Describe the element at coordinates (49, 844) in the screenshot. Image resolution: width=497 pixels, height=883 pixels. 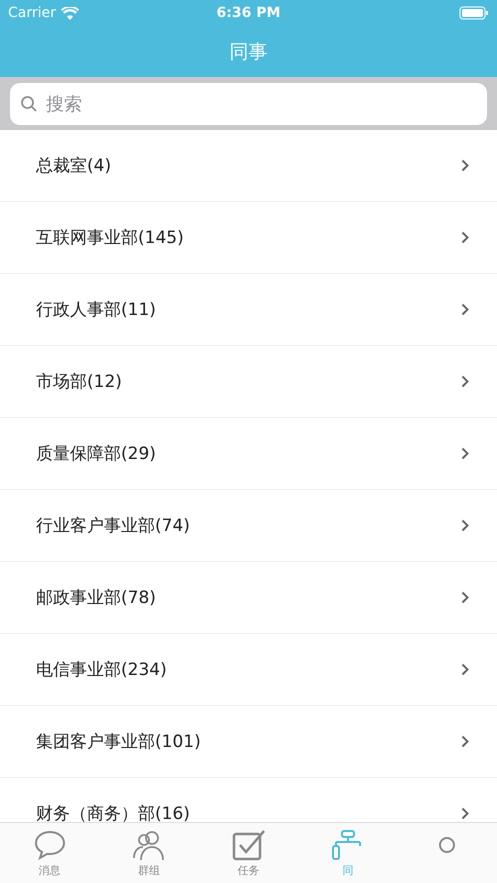
I see `chat-bubble-icon` at that location.